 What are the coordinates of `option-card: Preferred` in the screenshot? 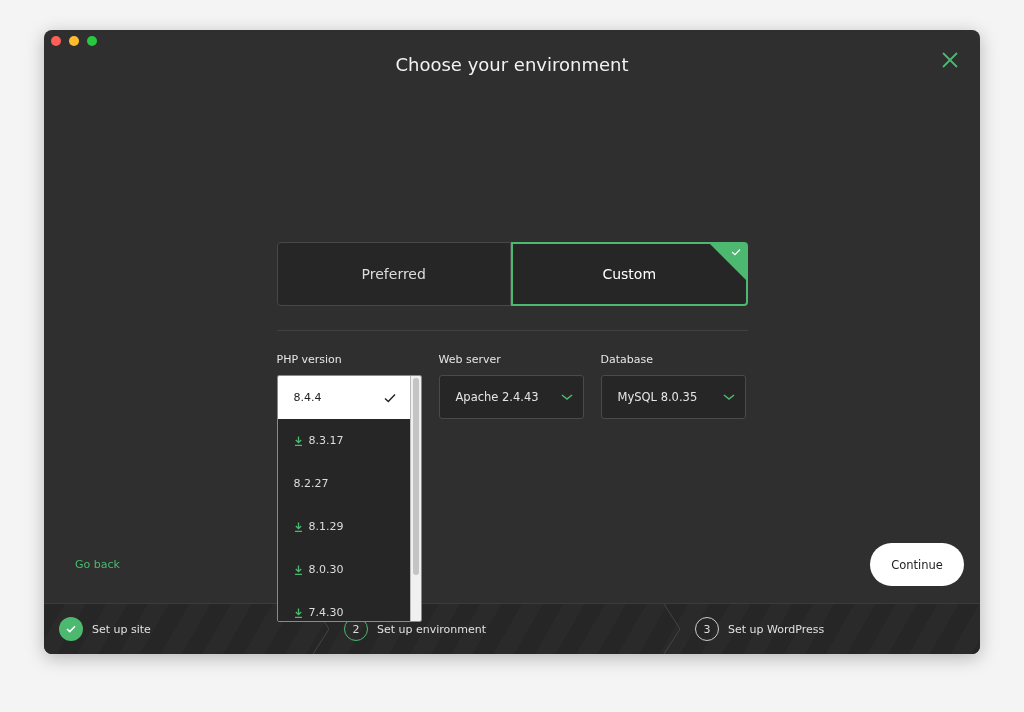 It's located at (393, 274).